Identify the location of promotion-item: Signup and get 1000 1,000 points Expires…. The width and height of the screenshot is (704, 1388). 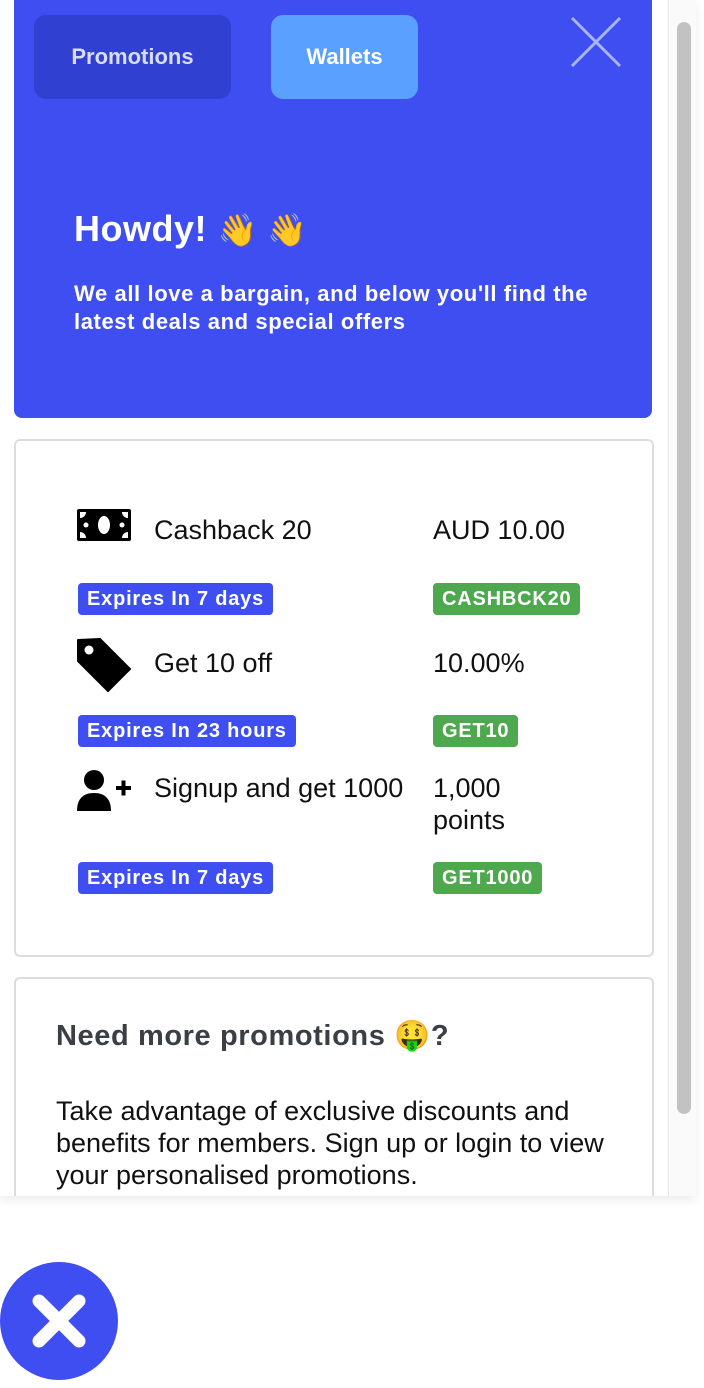
(346, 832).